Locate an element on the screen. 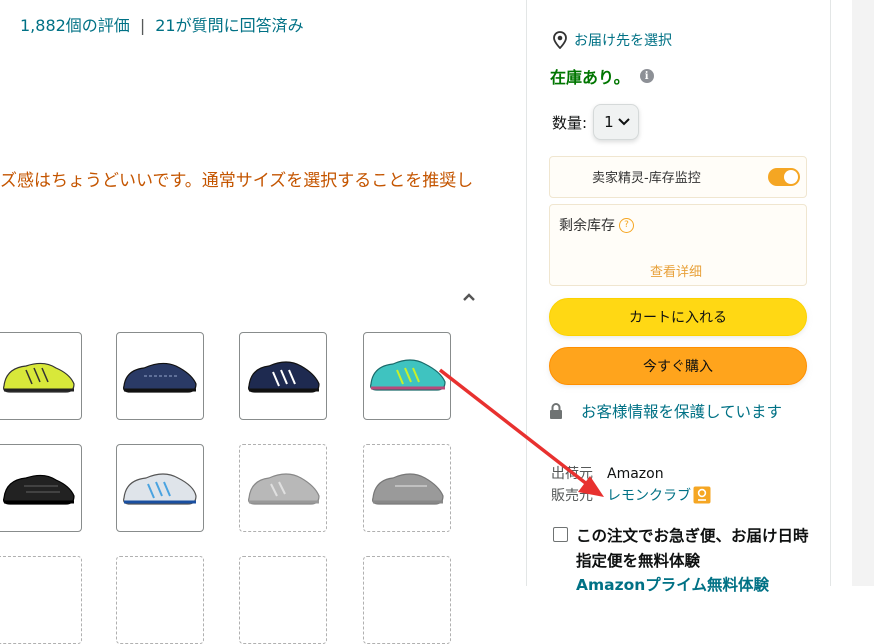  location-pin-icon is located at coordinates (560, 40).